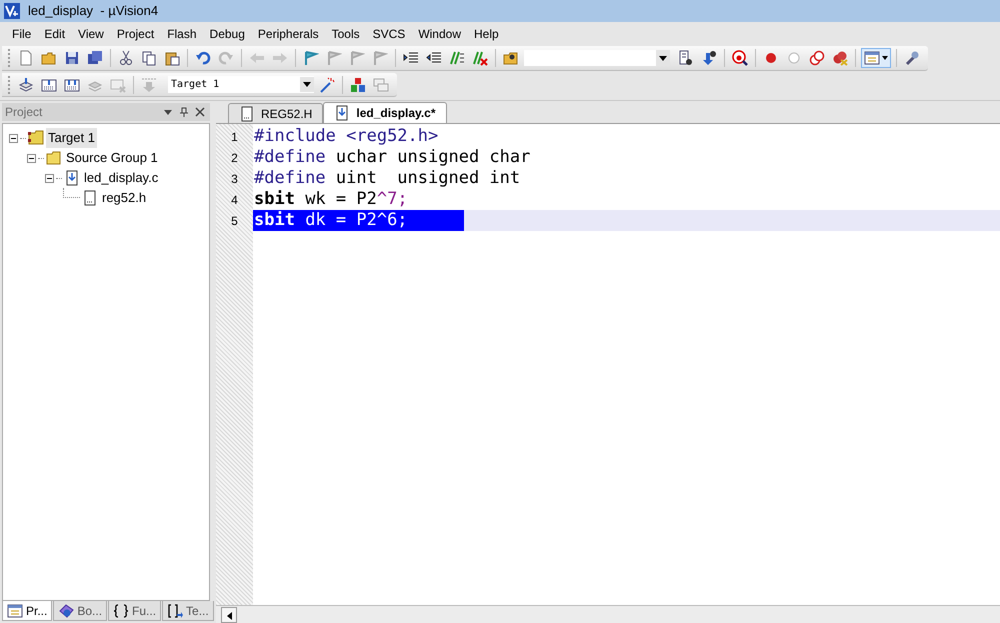 This screenshot has width=1000, height=623. What do you see at coordinates (175, 610) in the screenshot?
I see `templates-tab-icon` at bounding box center [175, 610].